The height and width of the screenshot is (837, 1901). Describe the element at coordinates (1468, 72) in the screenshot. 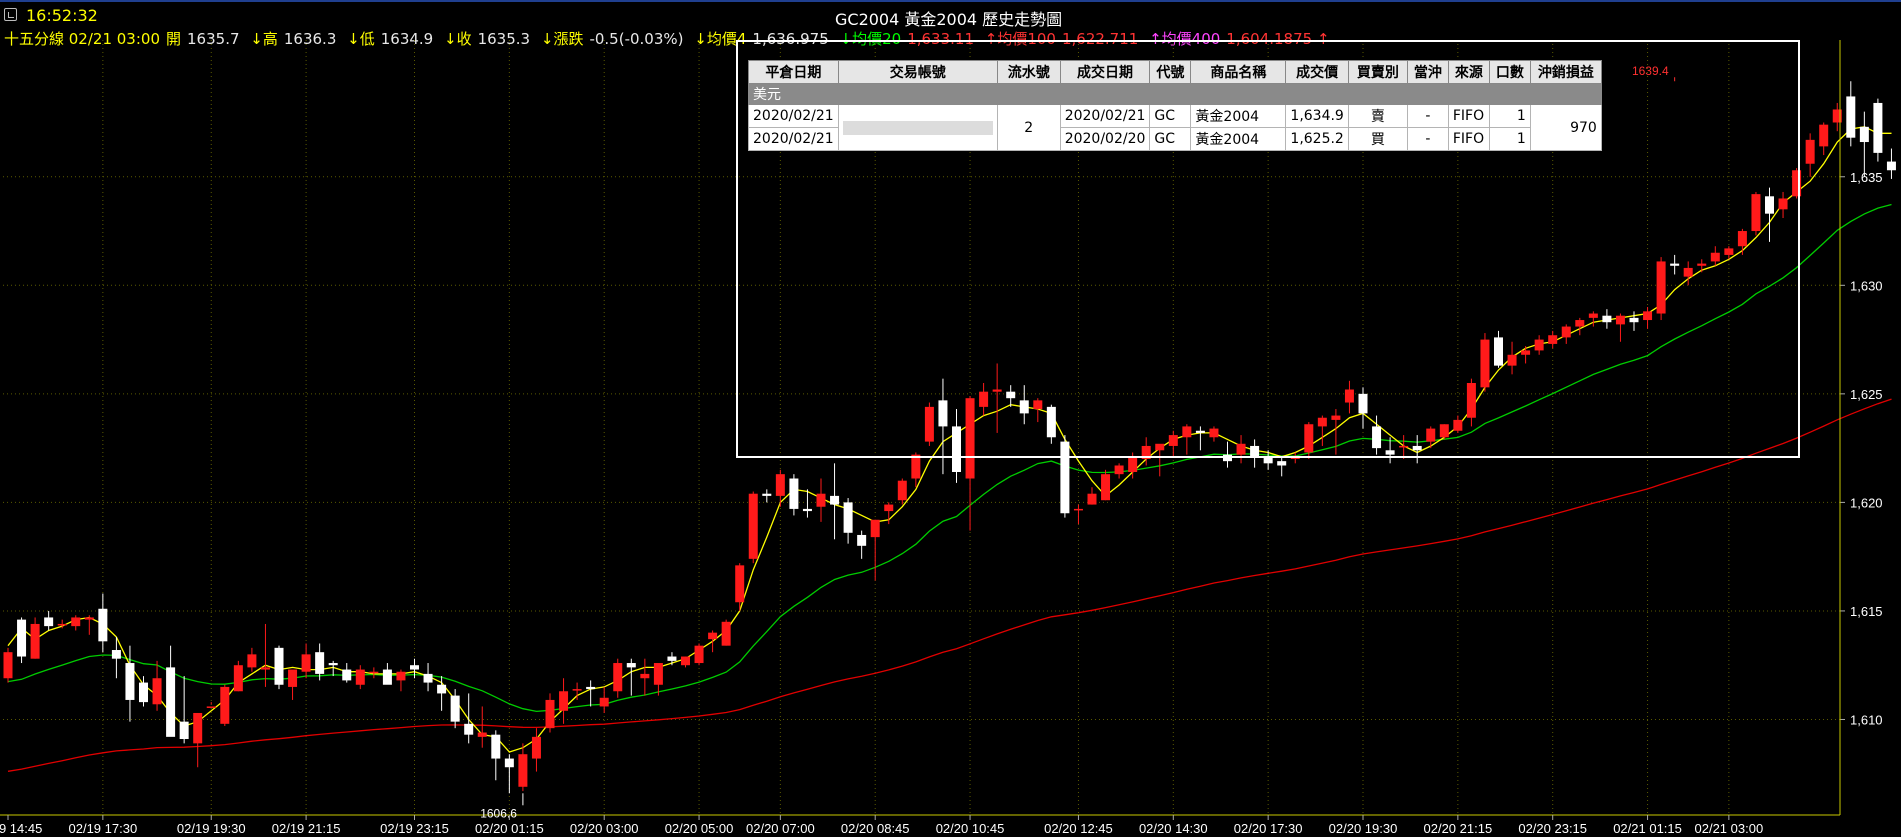

I see `col-source: 來源` at that location.